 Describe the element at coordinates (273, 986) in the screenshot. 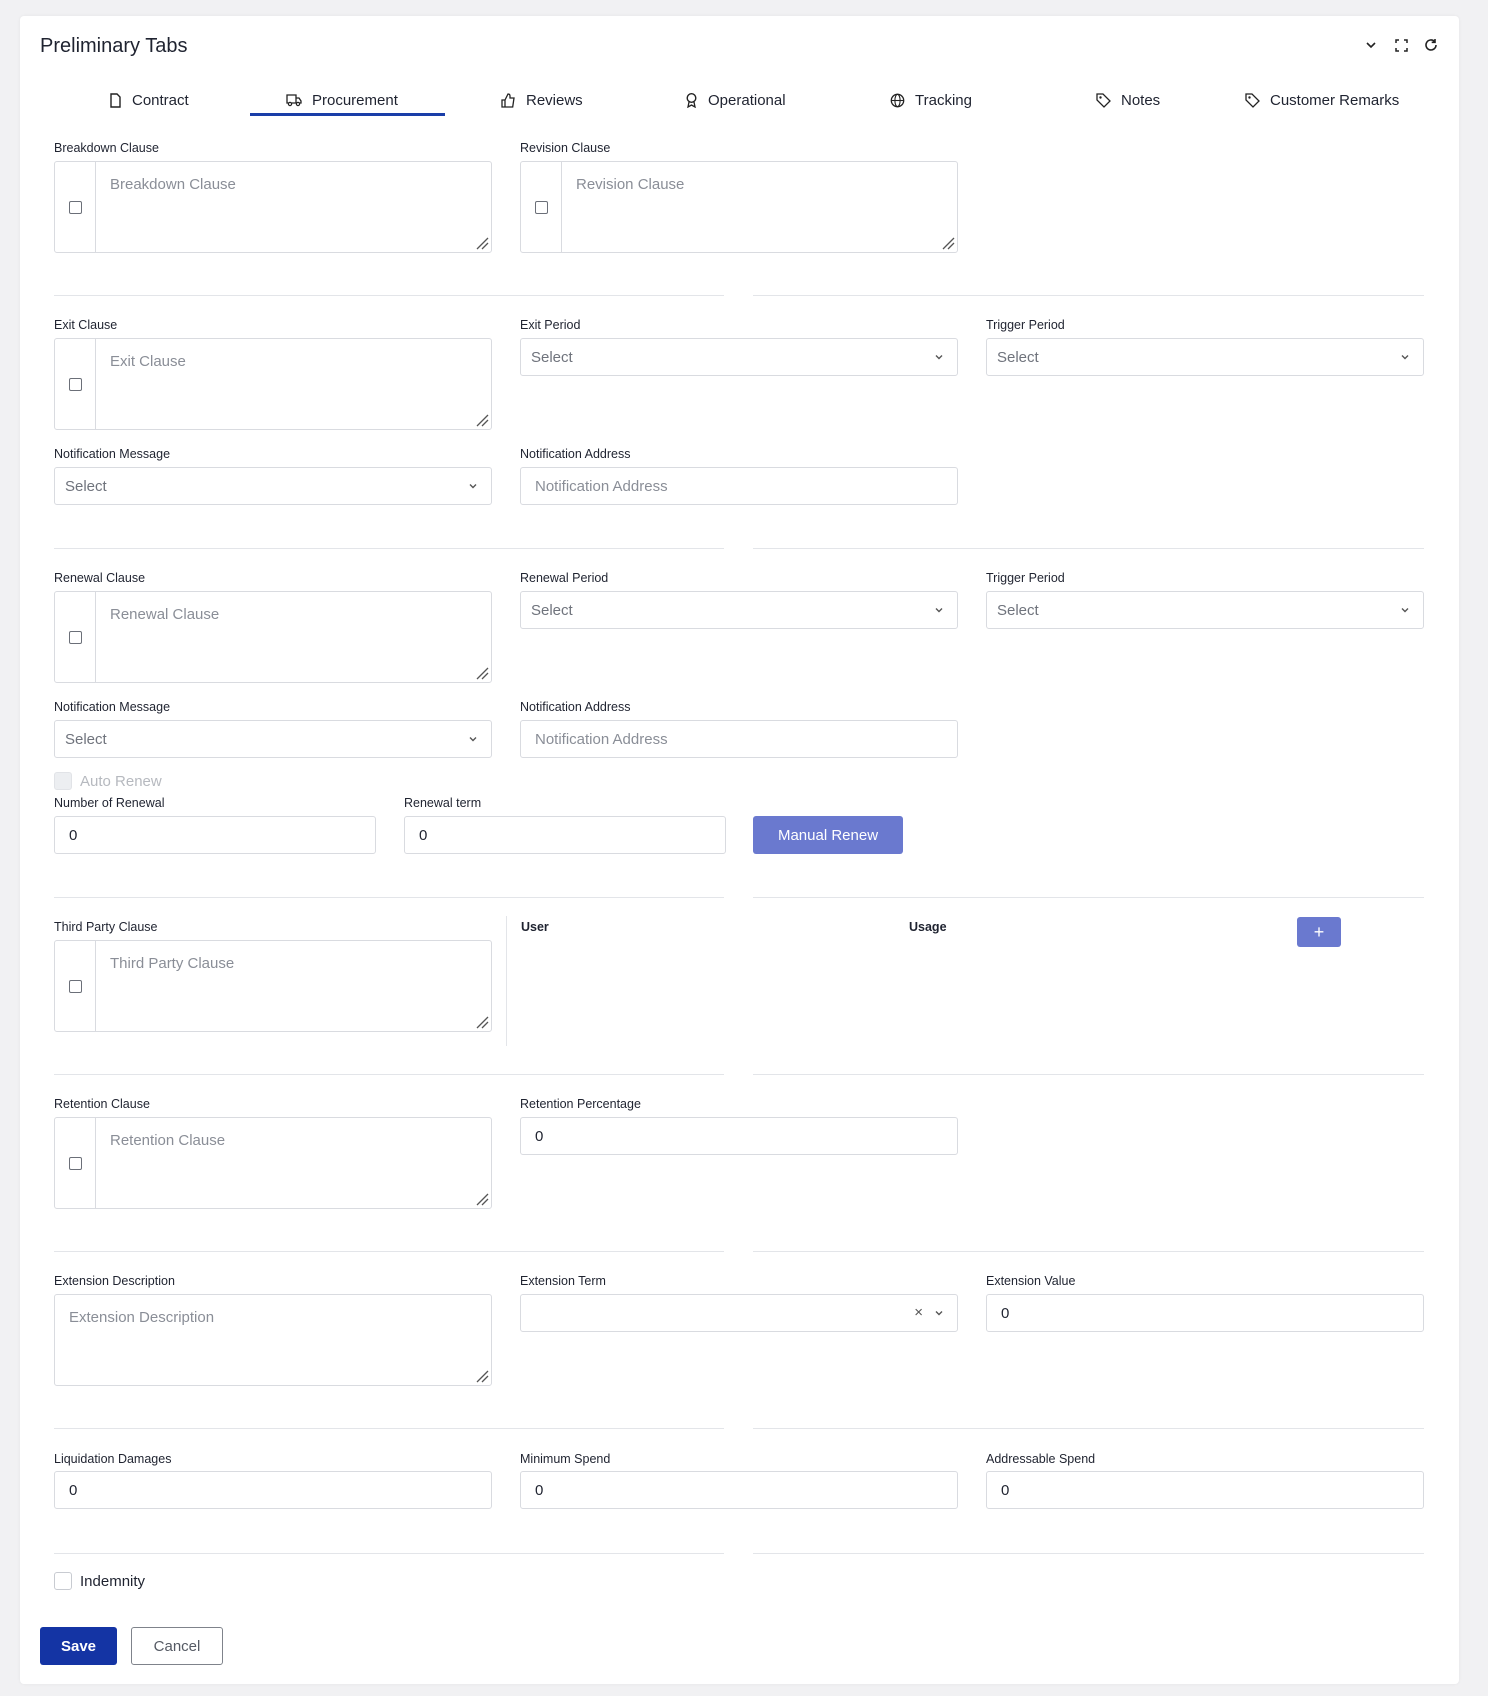

I see `third-party-clause-field: Third Party Clause` at that location.